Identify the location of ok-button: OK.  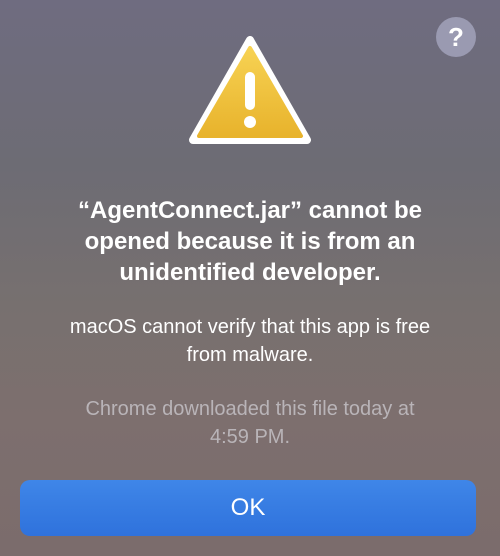
(248, 508).